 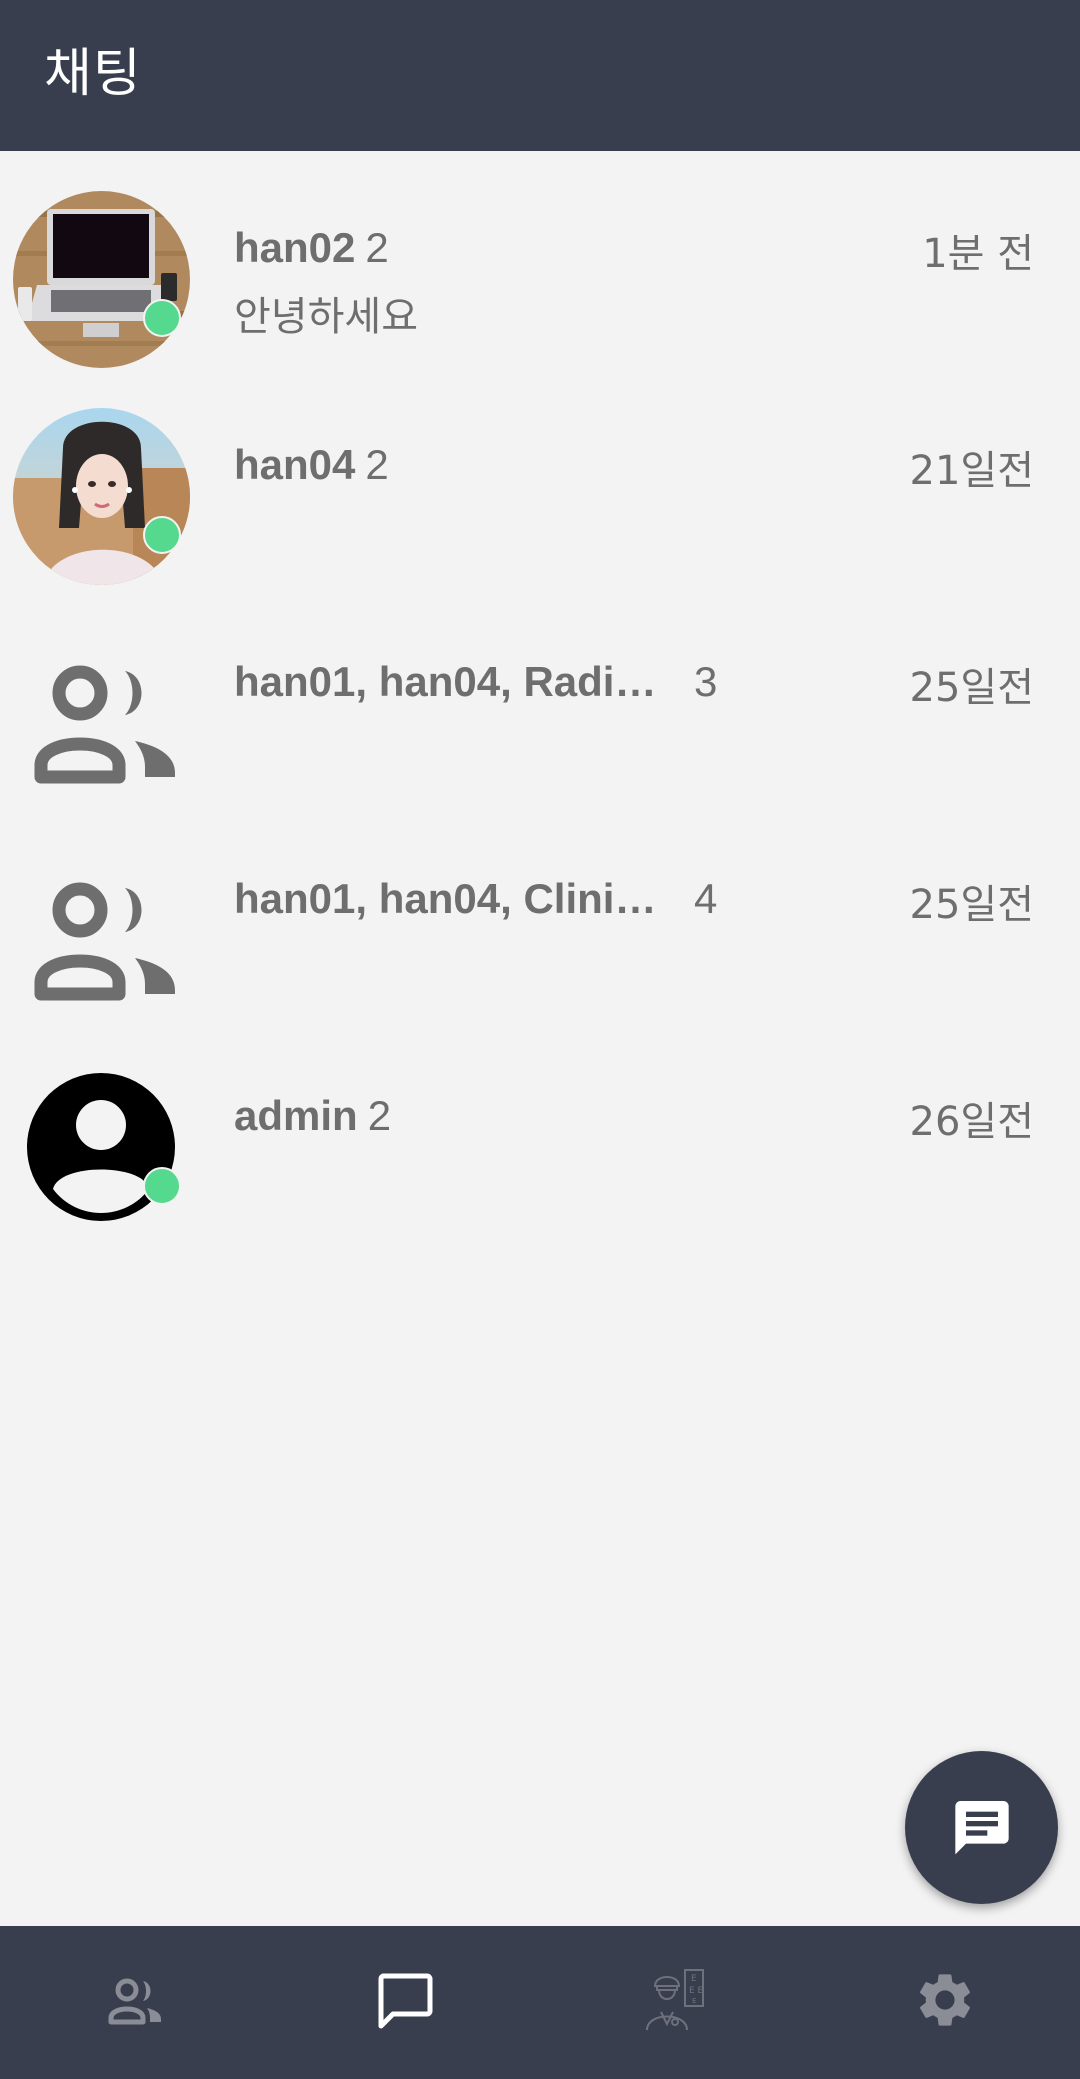 What do you see at coordinates (296, 1115) in the screenshot?
I see `chat-name: admin` at bounding box center [296, 1115].